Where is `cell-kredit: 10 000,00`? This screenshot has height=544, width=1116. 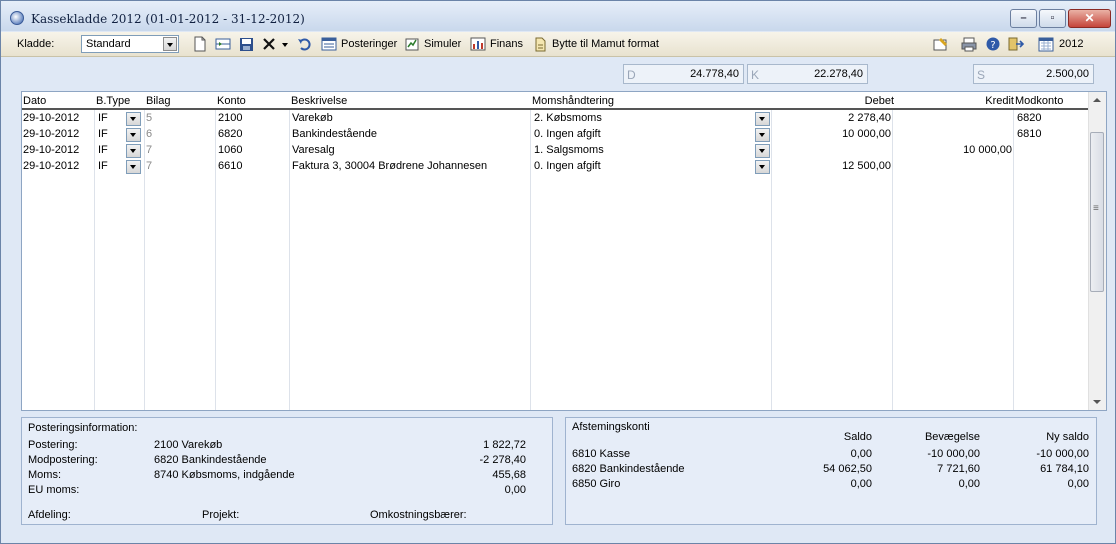
cell-kredit: 10 000,00 is located at coordinates (953, 150).